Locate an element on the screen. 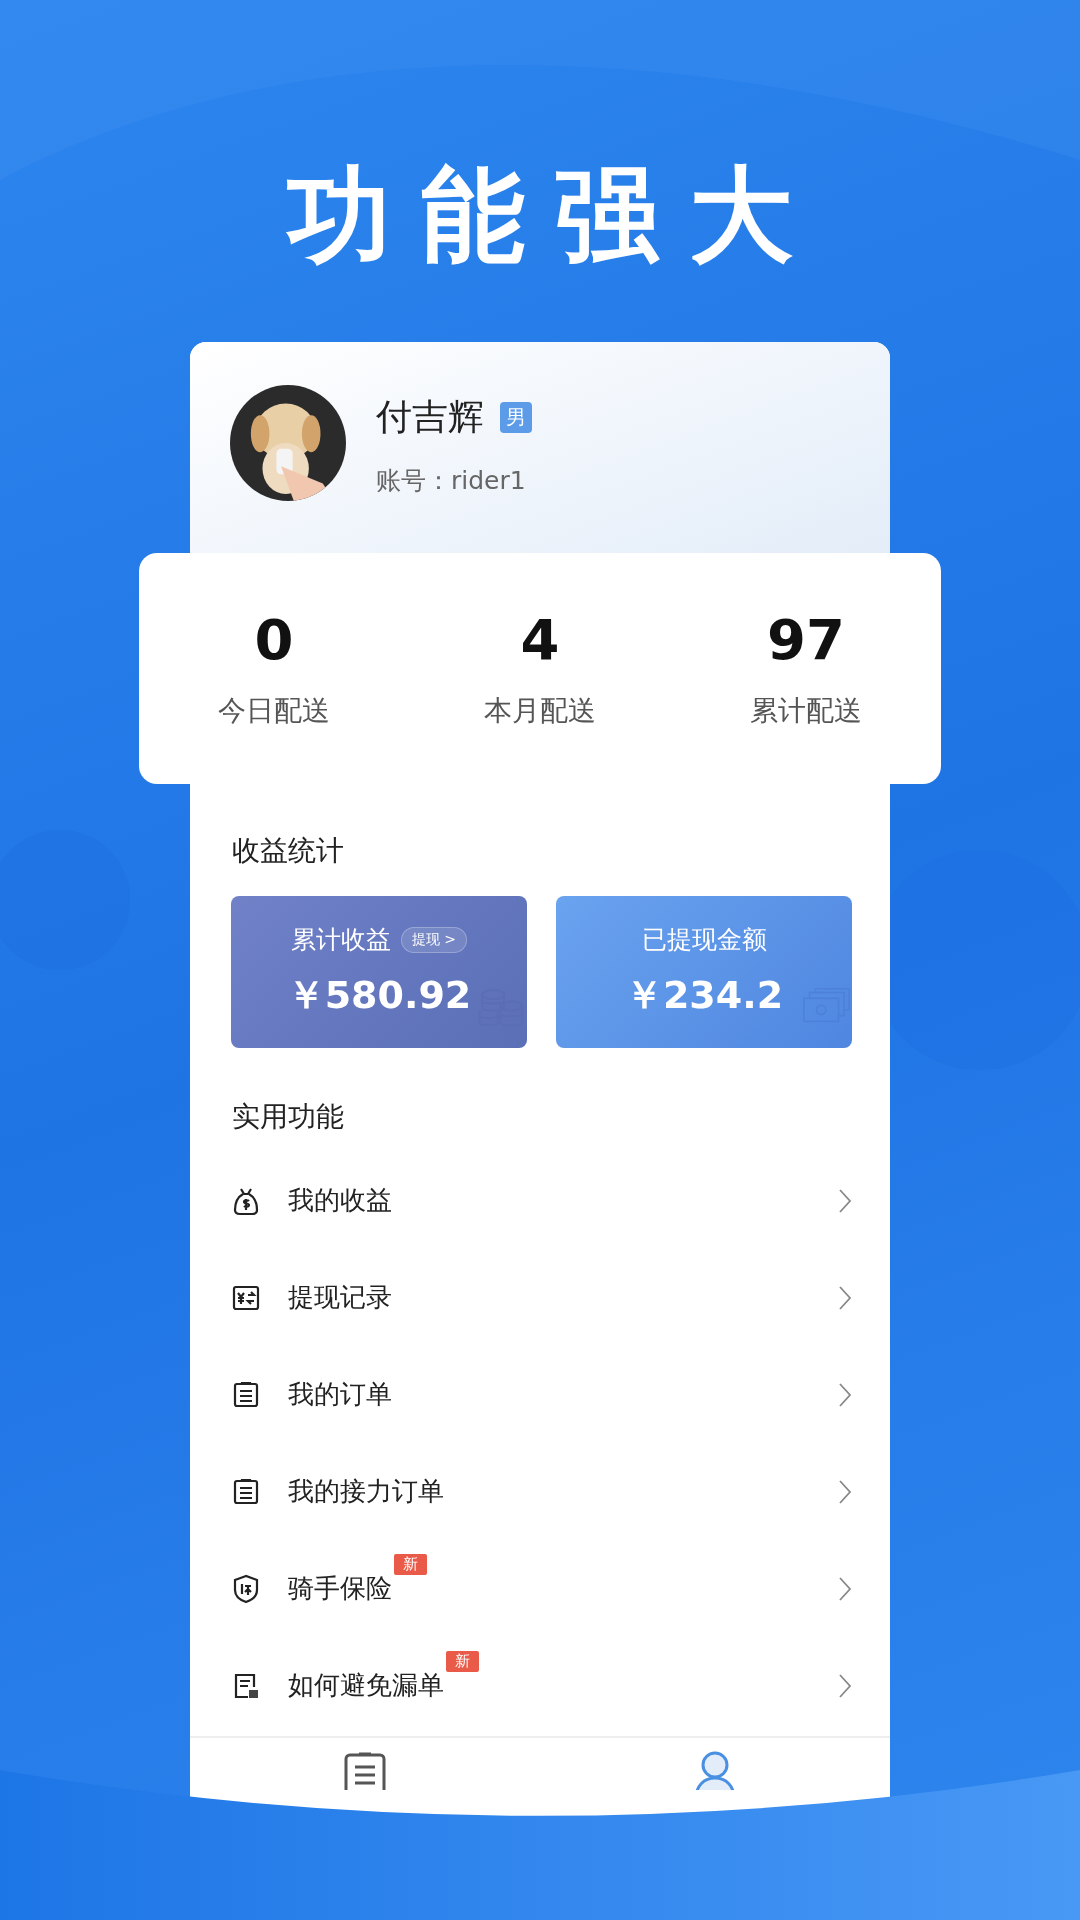 The height and width of the screenshot is (1920, 1080). stat-label: 累计配送 is located at coordinates (806, 711).